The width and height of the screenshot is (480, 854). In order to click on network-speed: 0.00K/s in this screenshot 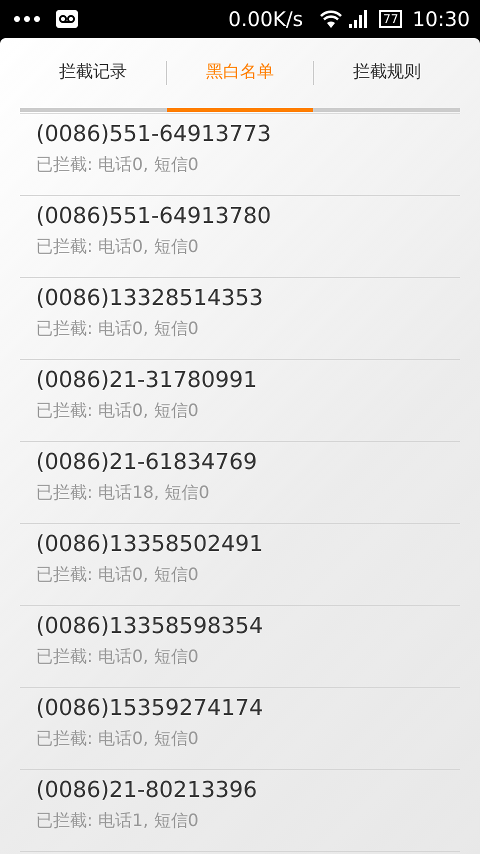, I will do `click(266, 19)`.